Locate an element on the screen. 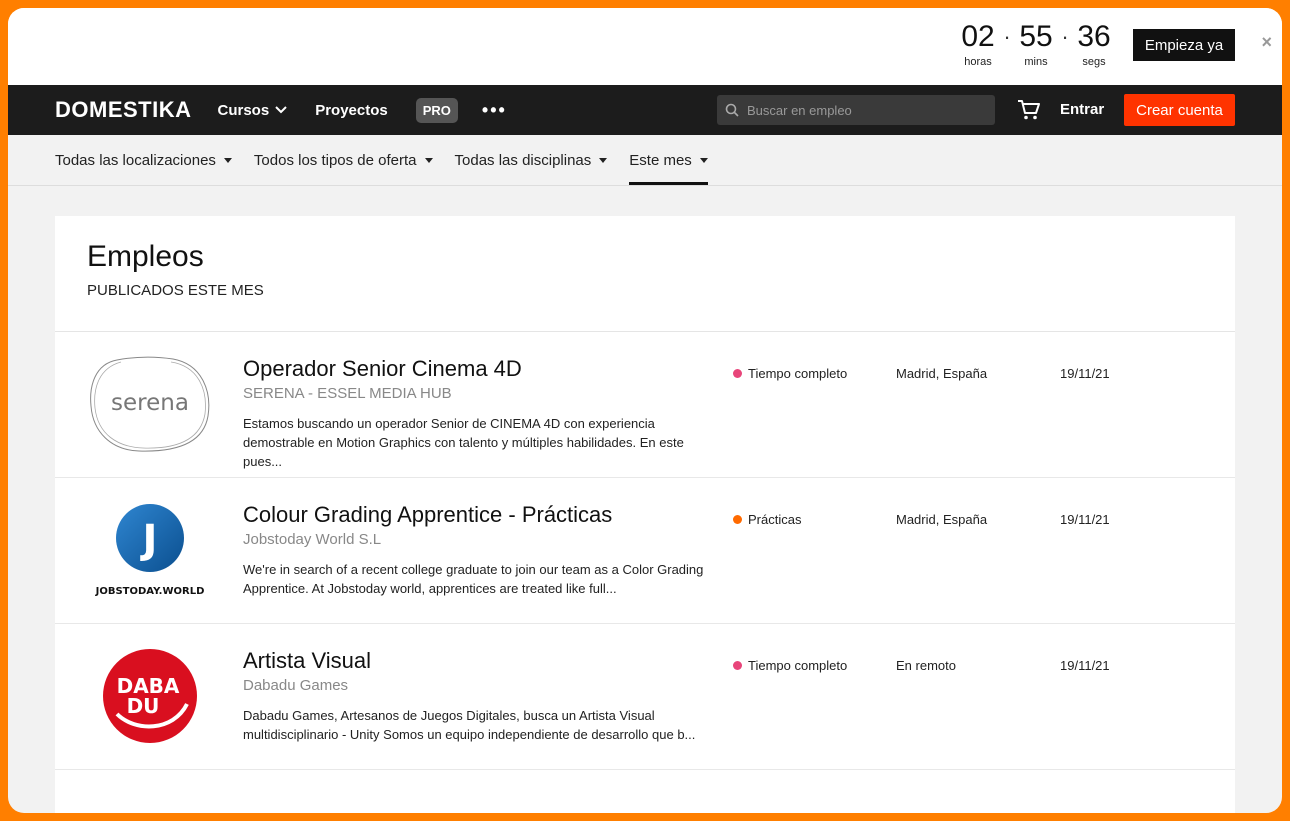  more-icon: ••• is located at coordinates (494, 110).